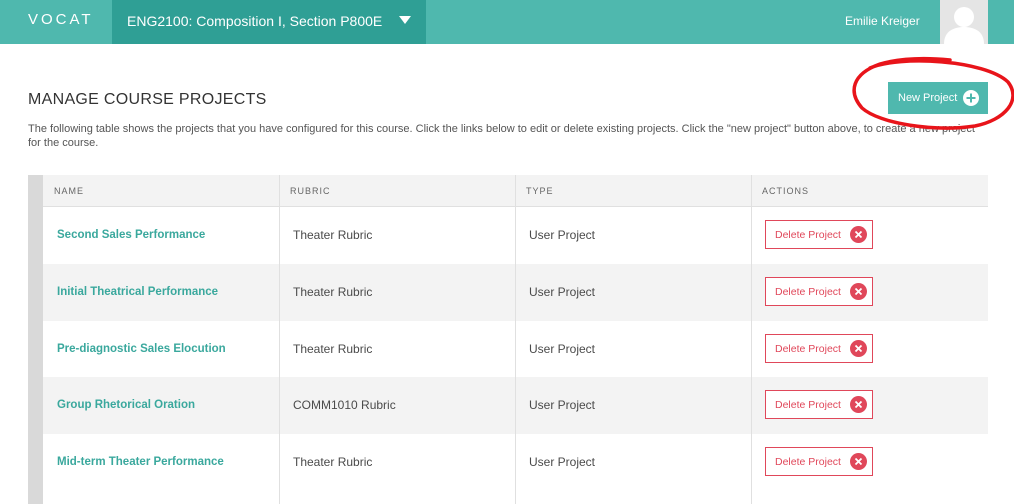  What do you see at coordinates (405, 20) in the screenshot?
I see `chevron-down-icon` at bounding box center [405, 20].